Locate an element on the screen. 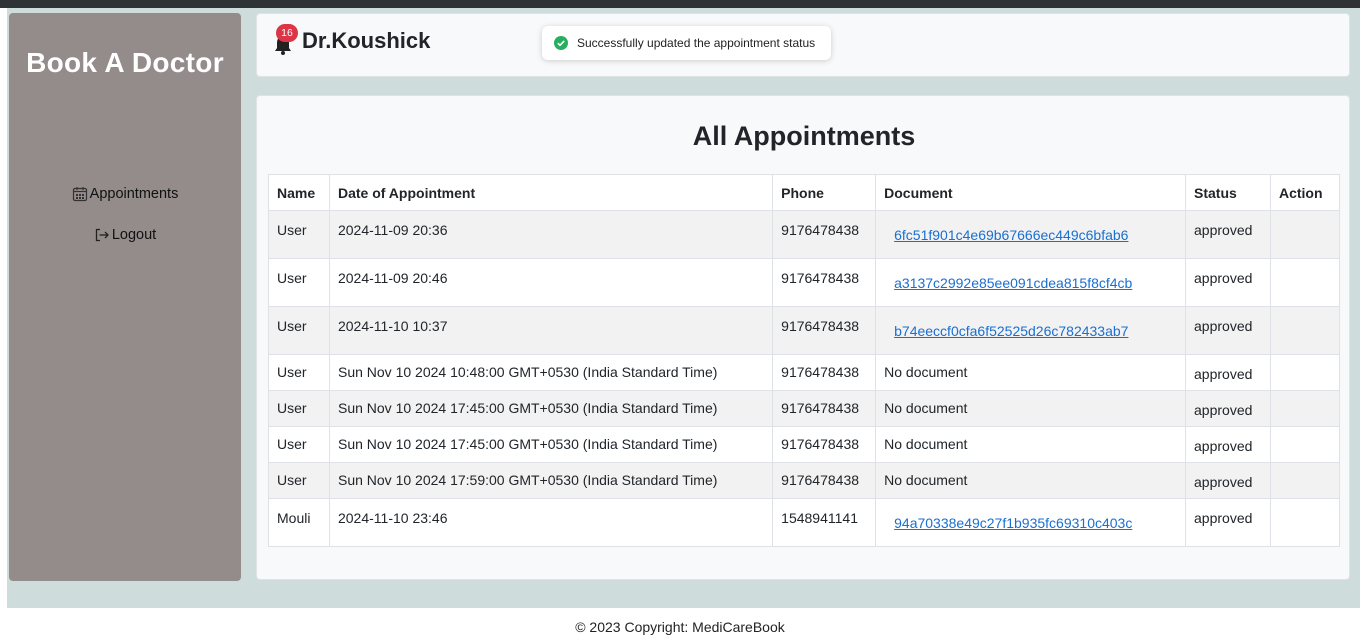 Image resolution: width=1360 pixels, height=641 pixels. column-header-phone: Phone is located at coordinates (824, 192).